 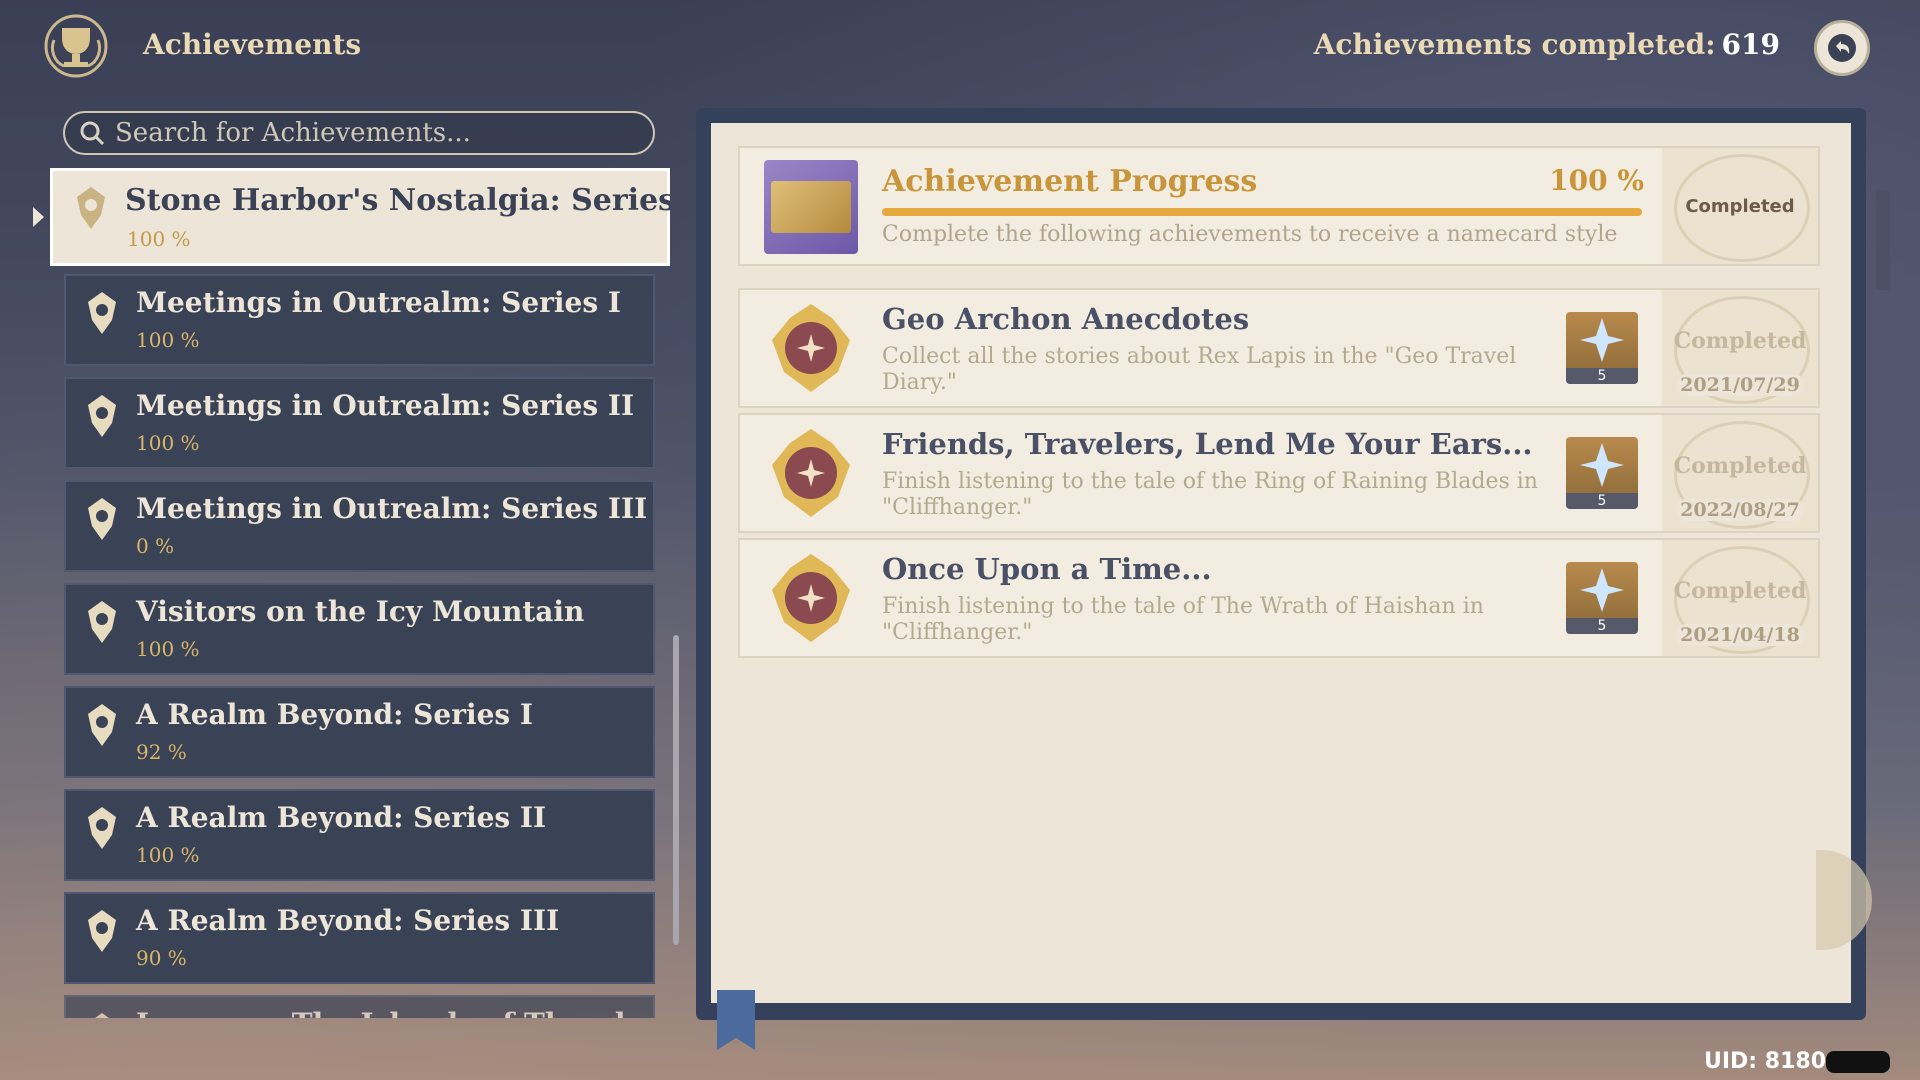 What do you see at coordinates (1883, 240) in the screenshot?
I see `panel-side-handle` at bounding box center [1883, 240].